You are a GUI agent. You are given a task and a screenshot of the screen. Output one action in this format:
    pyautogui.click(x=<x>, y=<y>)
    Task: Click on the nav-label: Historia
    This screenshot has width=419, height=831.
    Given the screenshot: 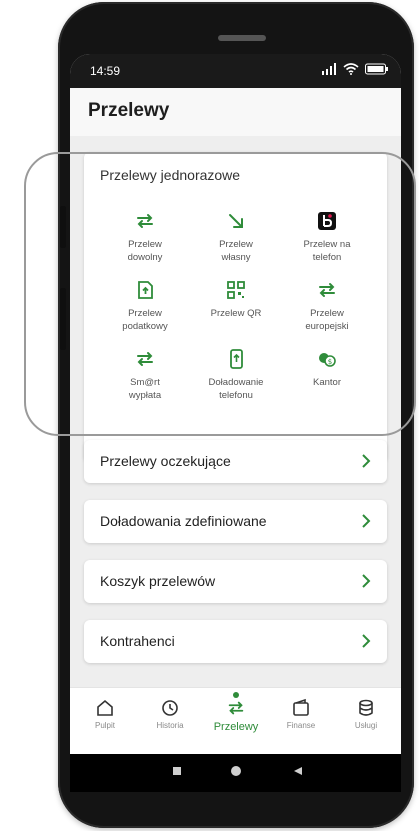 What is the action you would take?
    pyautogui.click(x=170, y=725)
    